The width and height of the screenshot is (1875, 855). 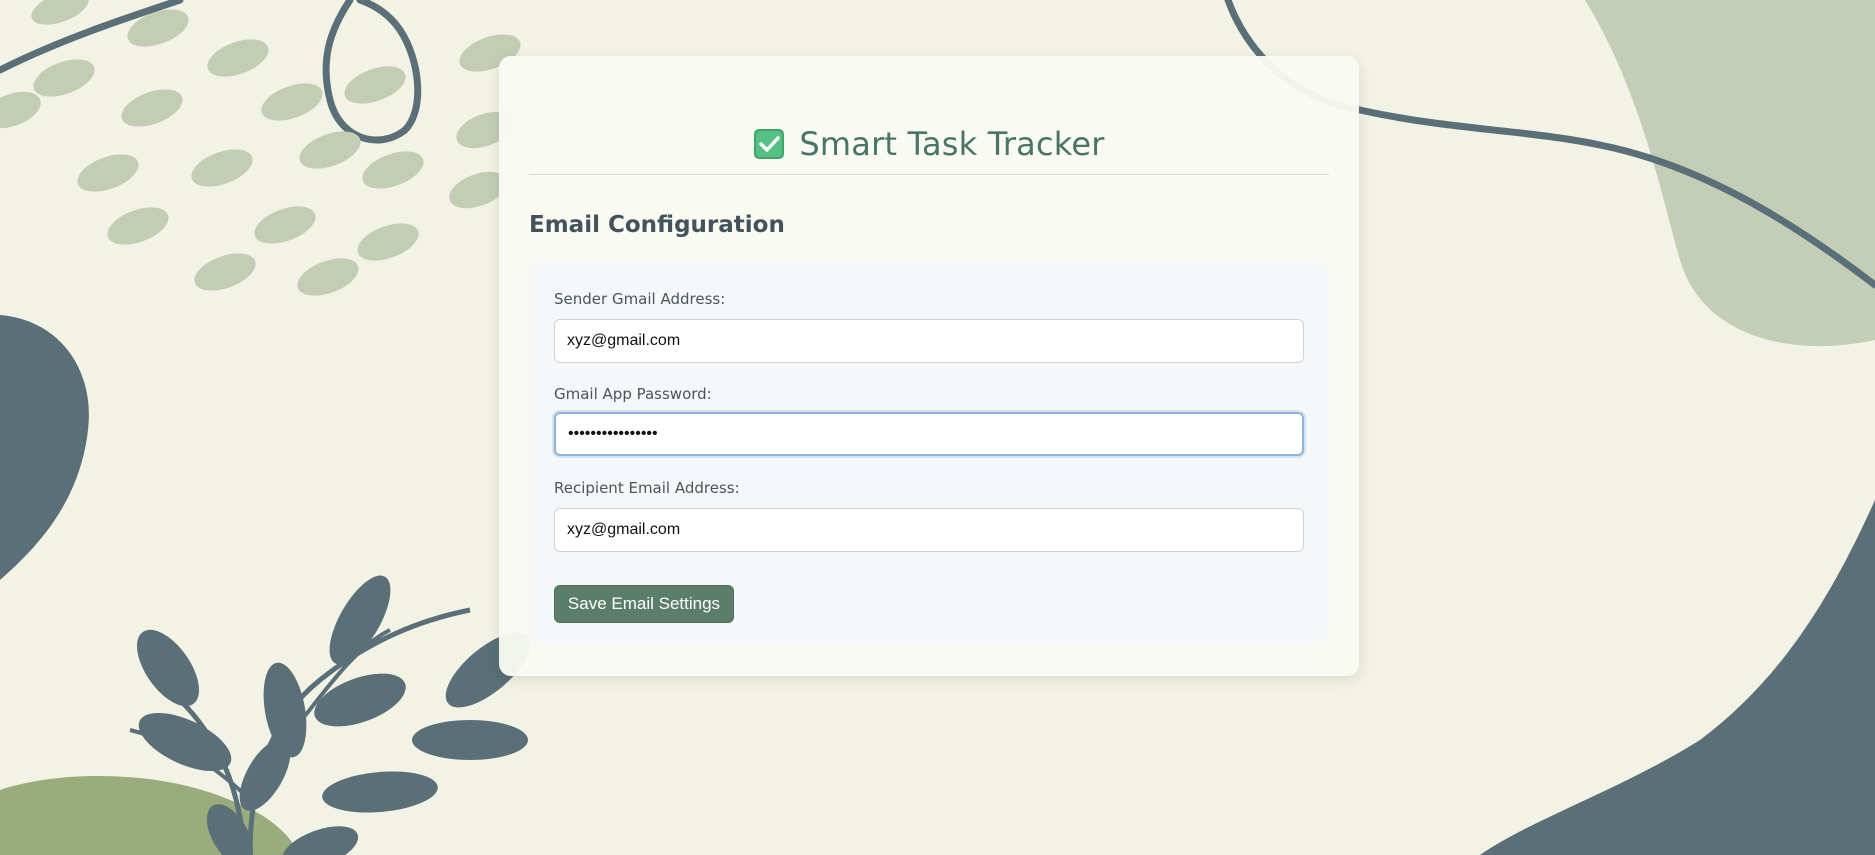 I want to click on background-blob-dark-right, so click(x=1677, y=677).